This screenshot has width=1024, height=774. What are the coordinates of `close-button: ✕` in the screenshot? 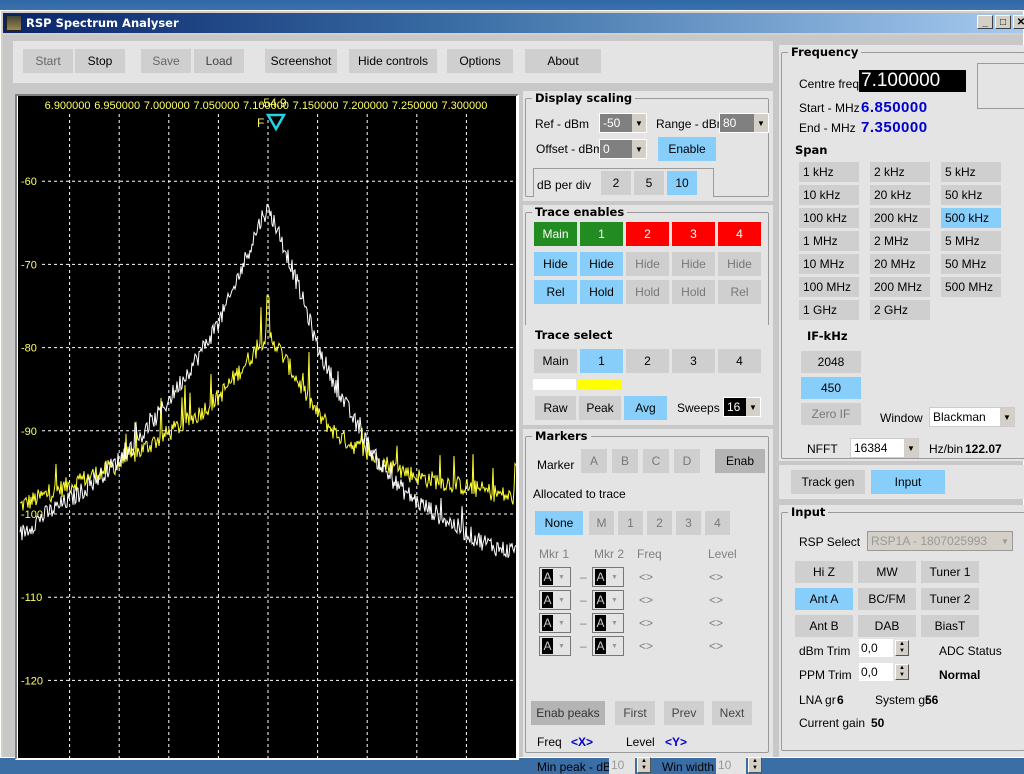 It's located at (1018, 22).